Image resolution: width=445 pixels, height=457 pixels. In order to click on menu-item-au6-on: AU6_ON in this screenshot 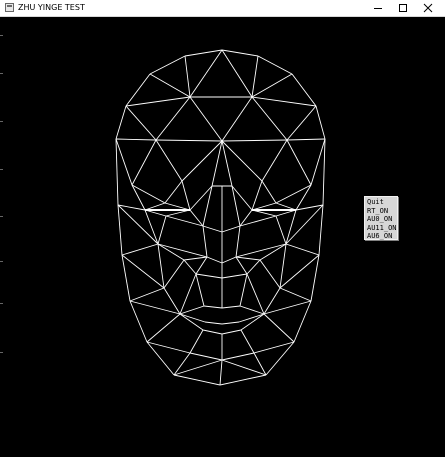, I will do `click(381, 236)`.